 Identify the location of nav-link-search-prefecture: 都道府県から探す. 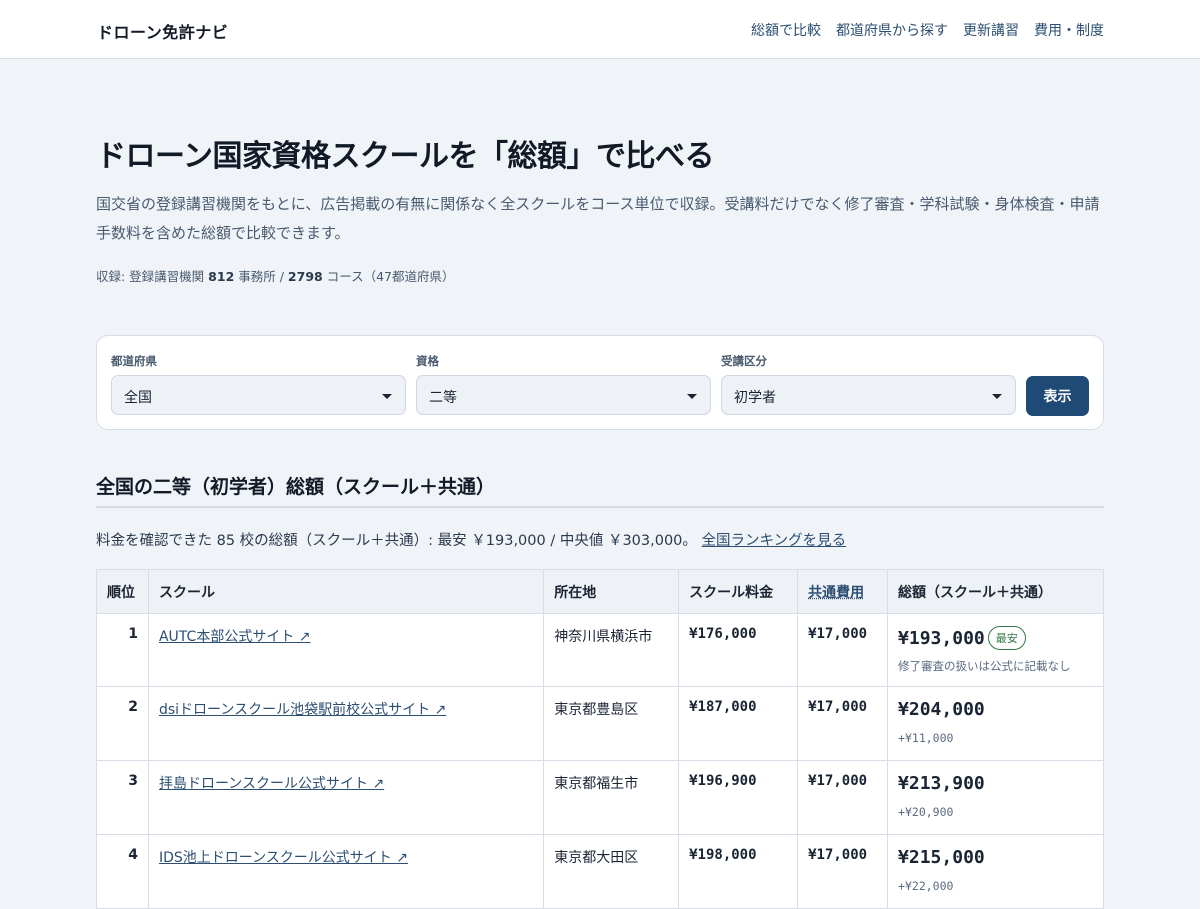
(892, 30).